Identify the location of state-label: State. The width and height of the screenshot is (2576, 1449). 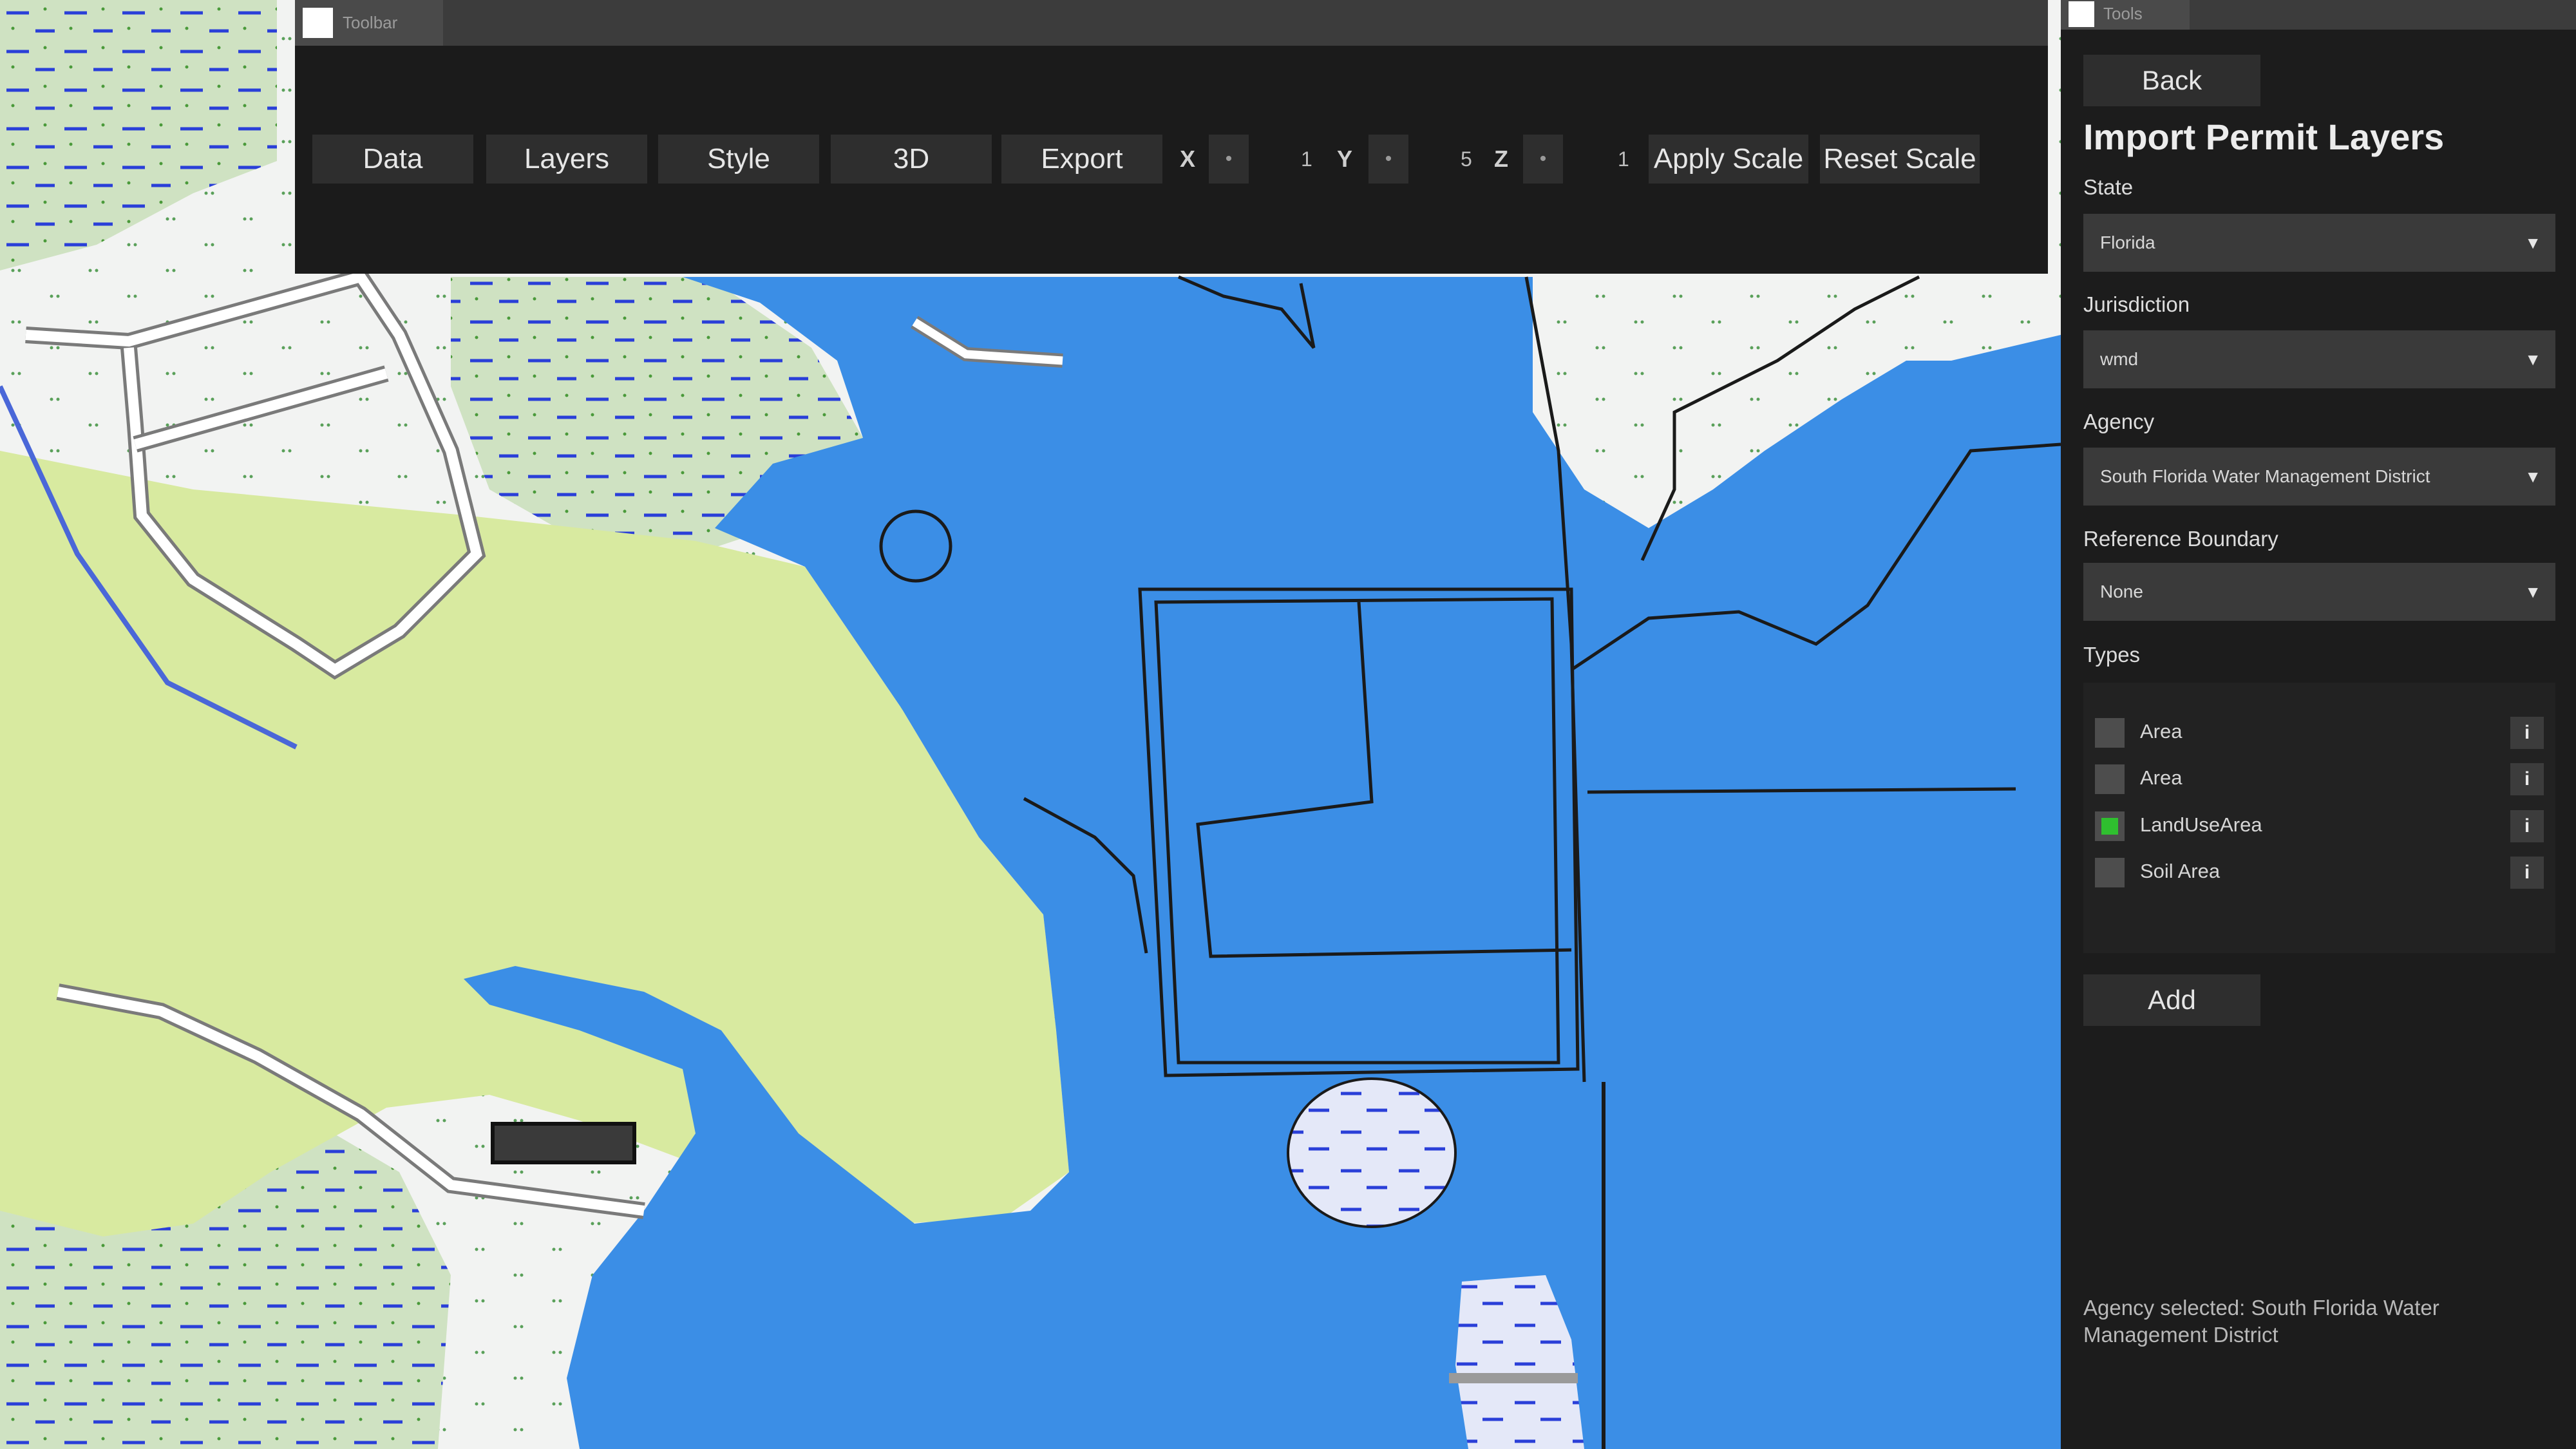
(2108, 187).